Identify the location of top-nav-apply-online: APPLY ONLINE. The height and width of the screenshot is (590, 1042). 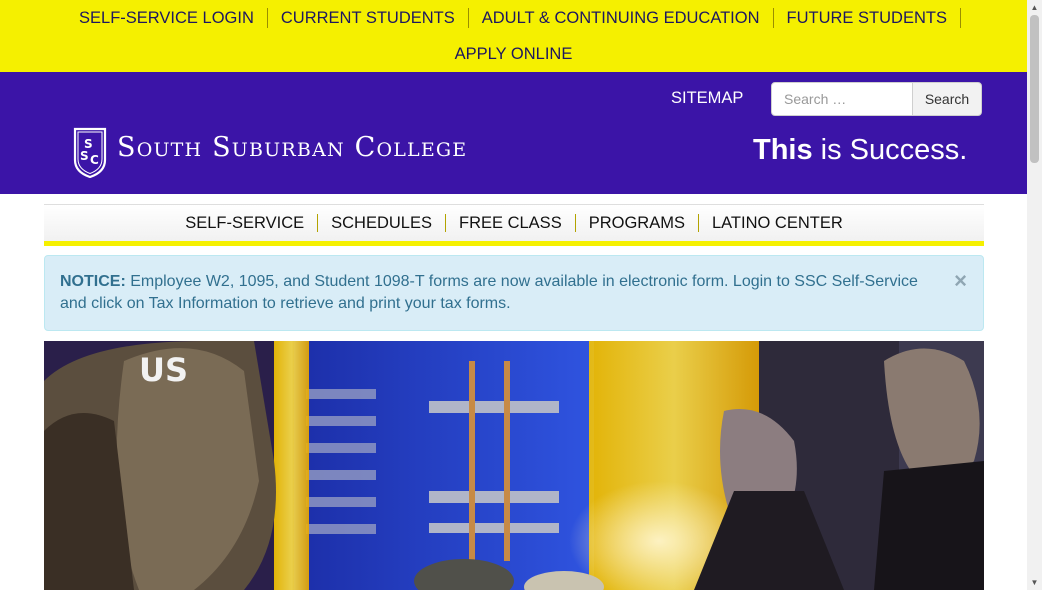
(514, 54).